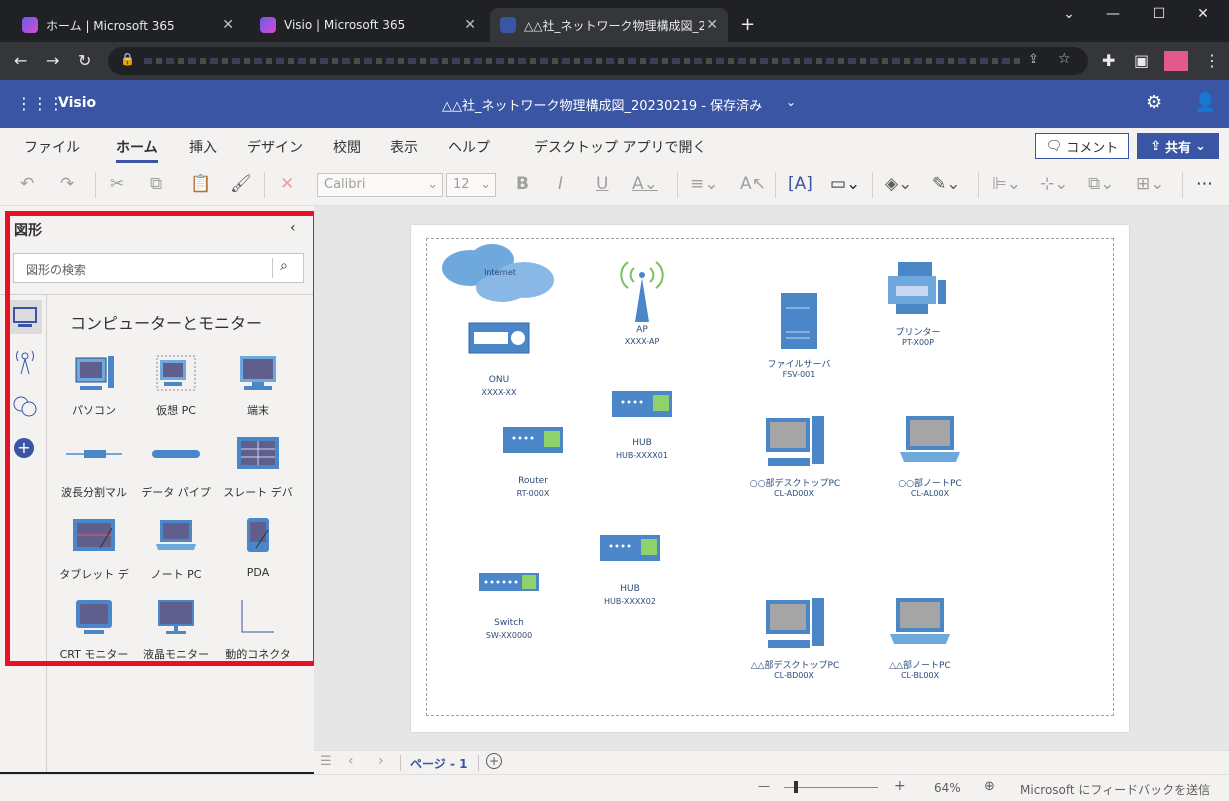 The image size is (1229, 801). I want to click on account-icon: 👤, so click(1205, 102).